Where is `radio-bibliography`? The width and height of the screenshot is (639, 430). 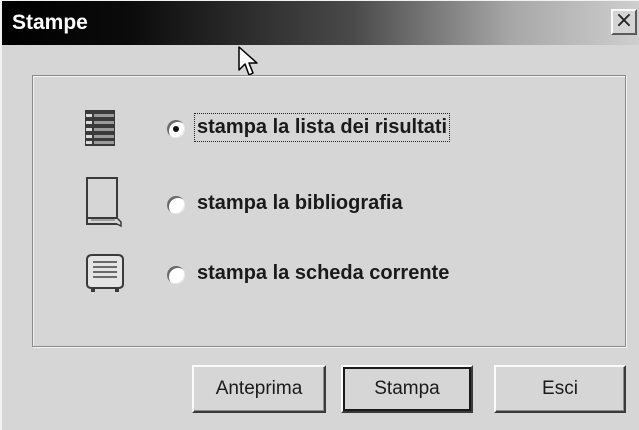 radio-bibliography is located at coordinates (176, 205).